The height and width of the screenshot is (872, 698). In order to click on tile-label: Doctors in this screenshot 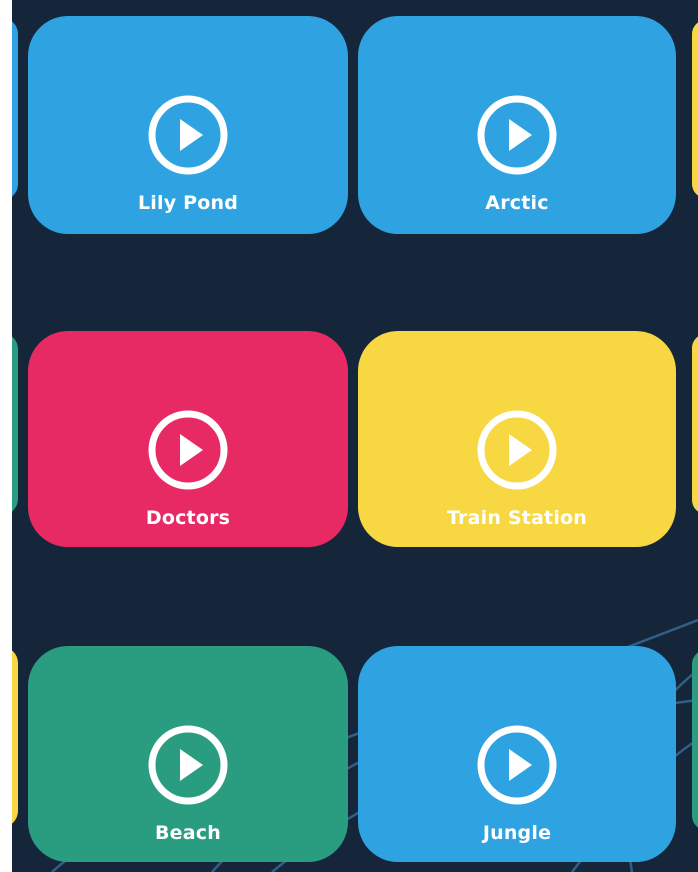, I will do `click(188, 518)`.